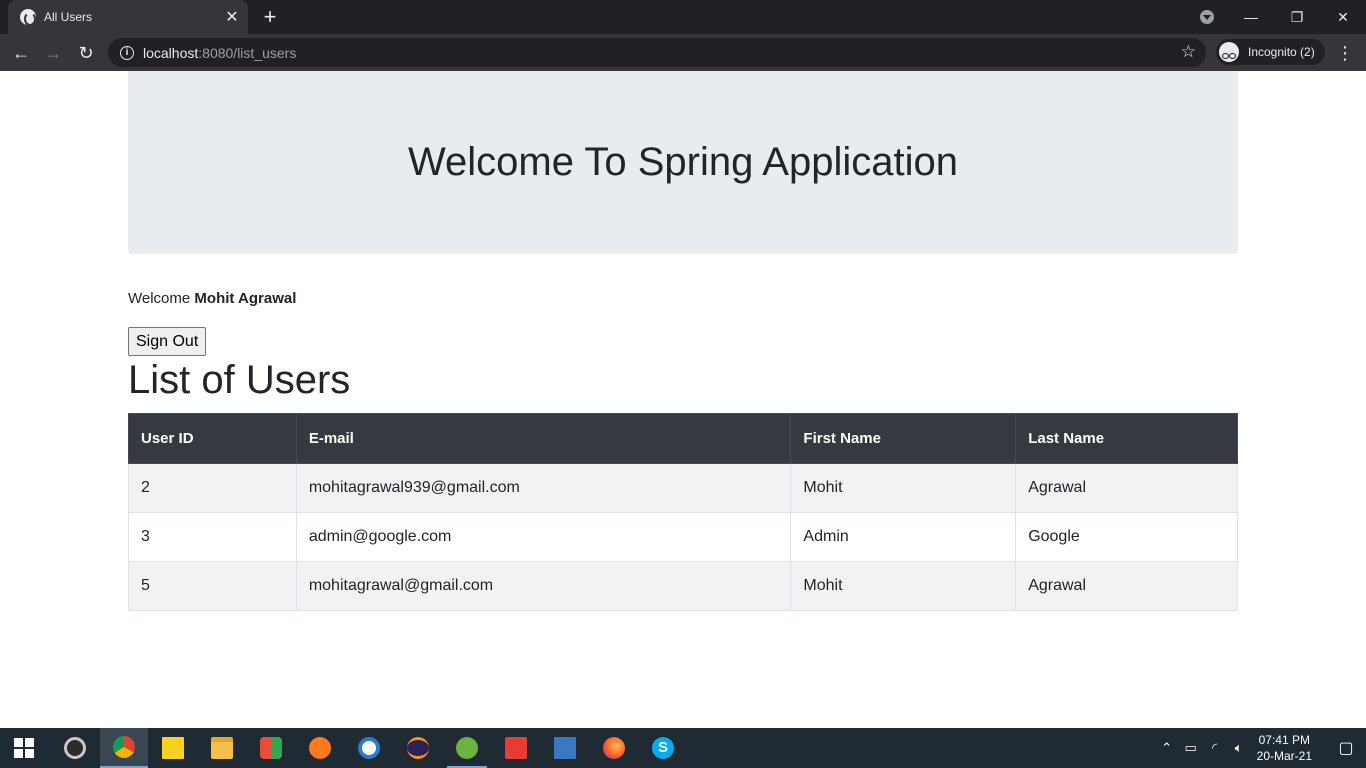  I want to click on cell-first-name: Admin, so click(903, 537).